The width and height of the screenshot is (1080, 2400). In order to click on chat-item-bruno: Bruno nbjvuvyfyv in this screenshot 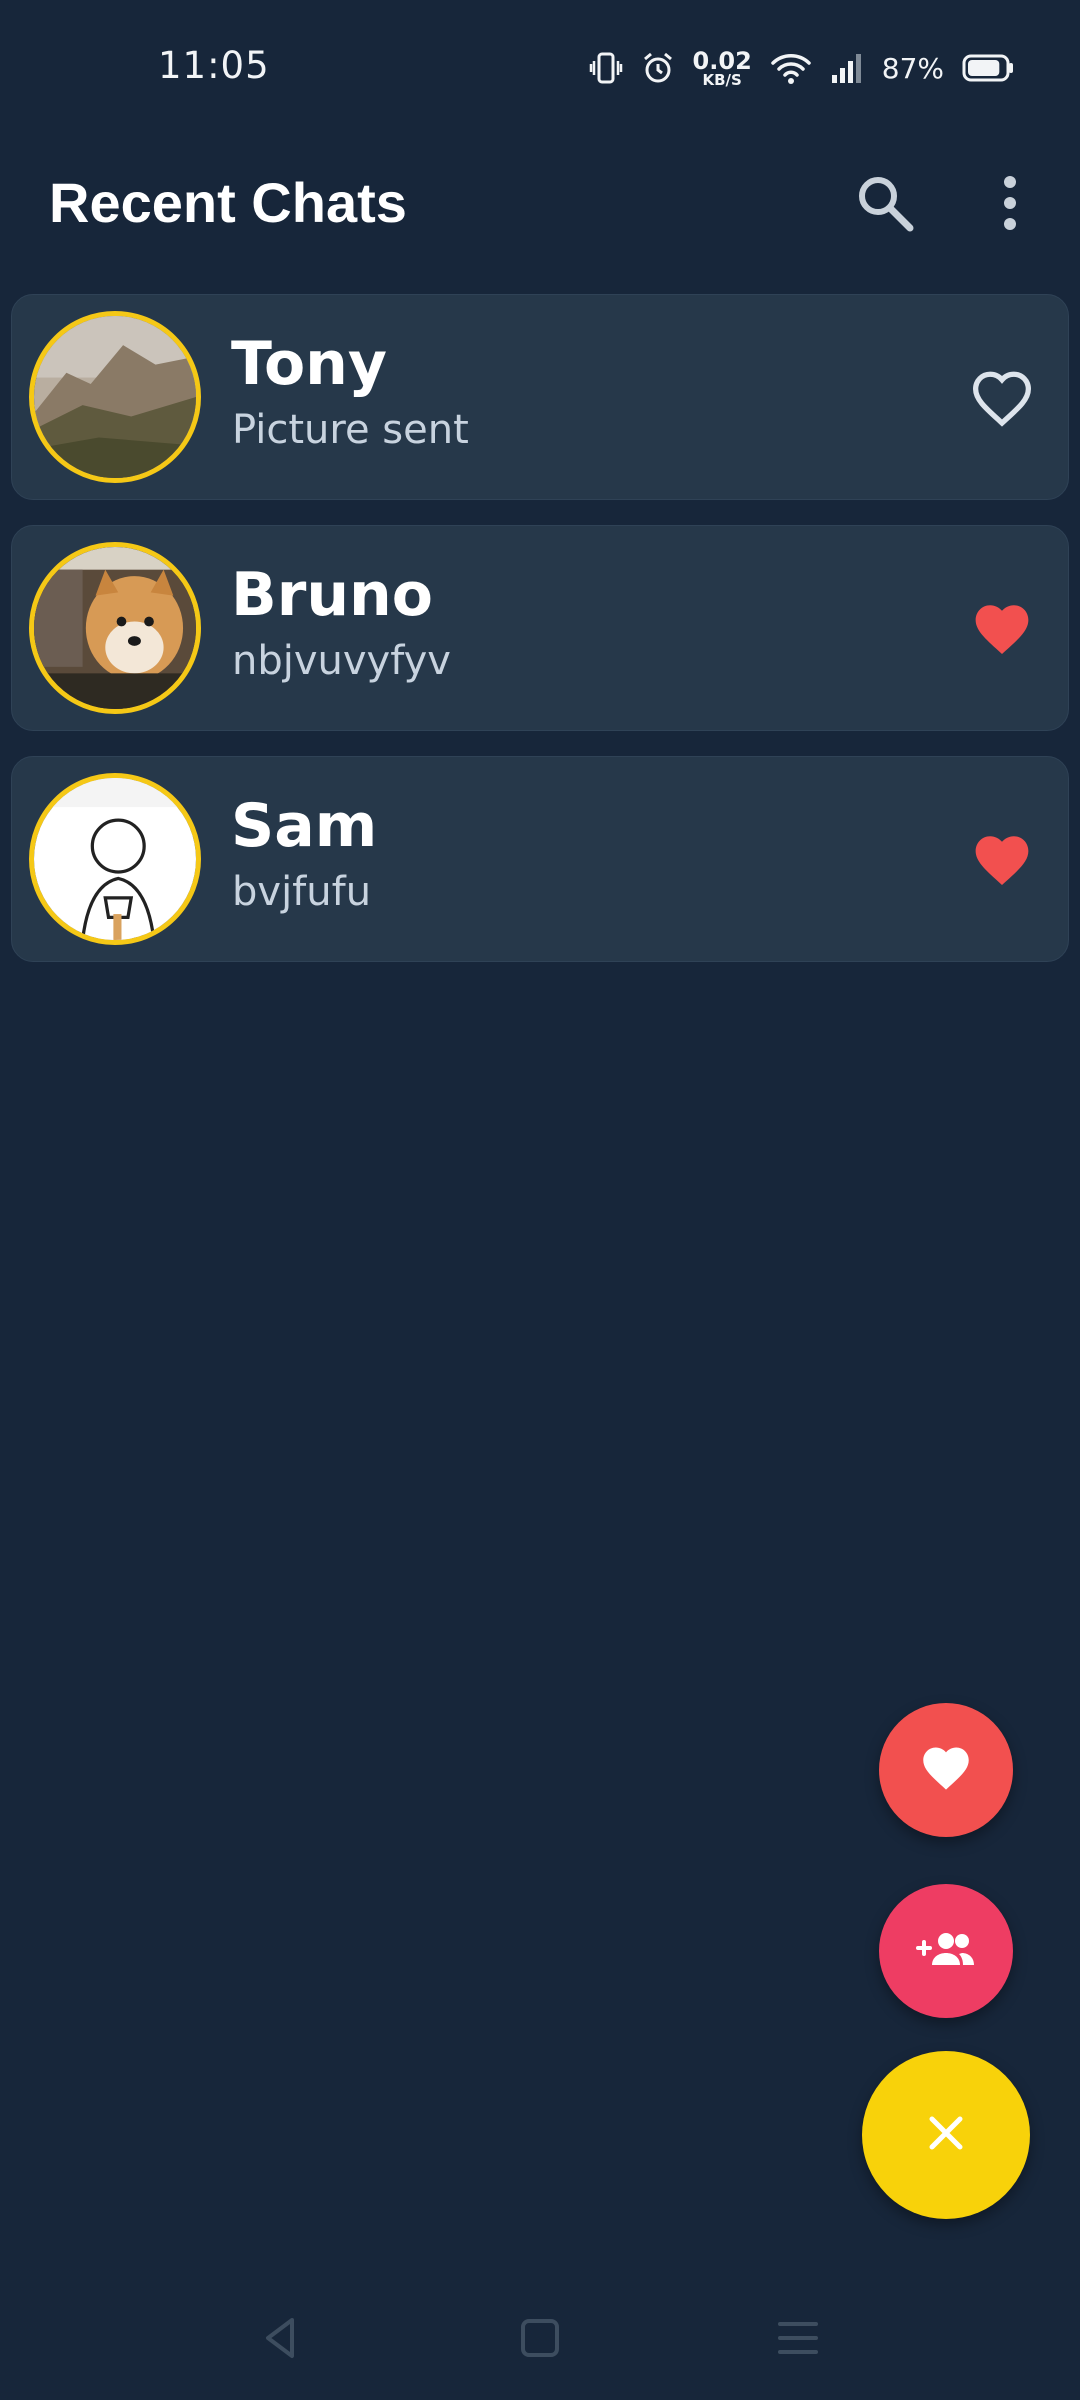, I will do `click(540, 628)`.